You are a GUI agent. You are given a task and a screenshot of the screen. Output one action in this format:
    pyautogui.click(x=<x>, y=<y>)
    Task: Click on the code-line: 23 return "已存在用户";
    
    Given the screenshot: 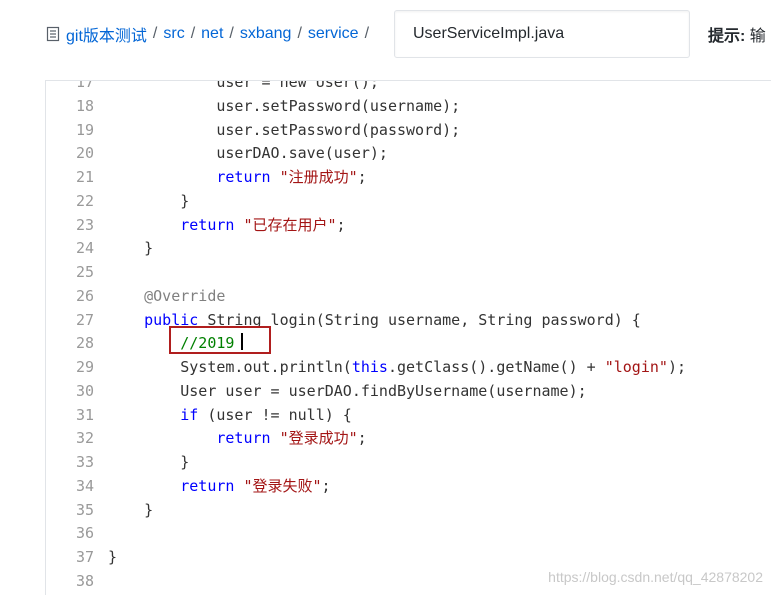 What is the action you would take?
    pyautogui.click(x=408, y=226)
    